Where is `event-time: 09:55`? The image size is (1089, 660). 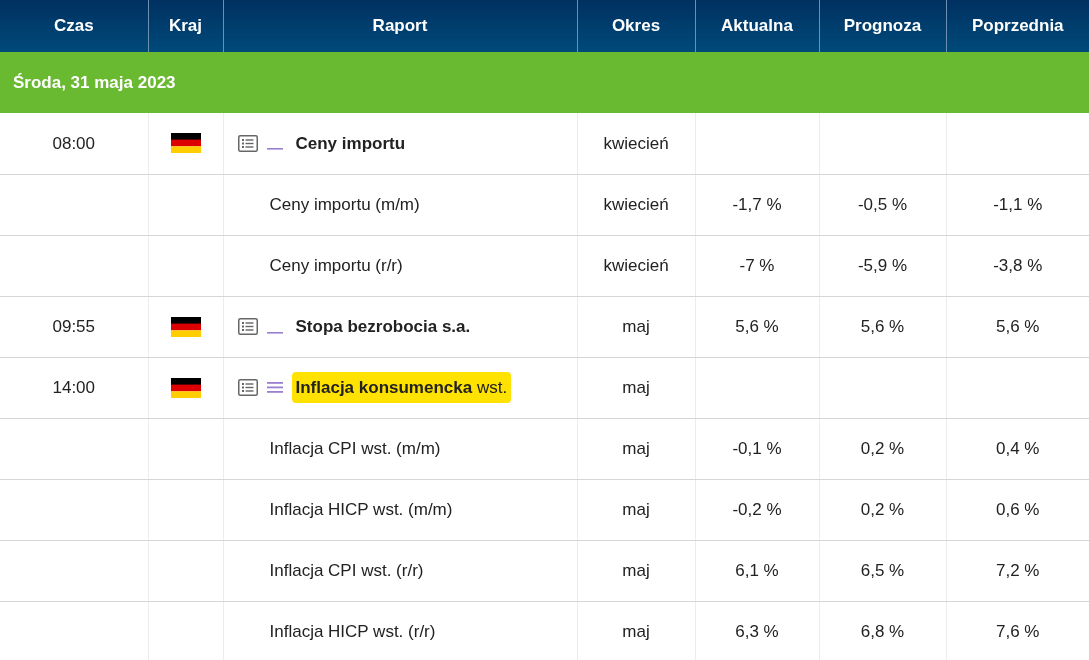
event-time: 09:55 is located at coordinates (73, 326).